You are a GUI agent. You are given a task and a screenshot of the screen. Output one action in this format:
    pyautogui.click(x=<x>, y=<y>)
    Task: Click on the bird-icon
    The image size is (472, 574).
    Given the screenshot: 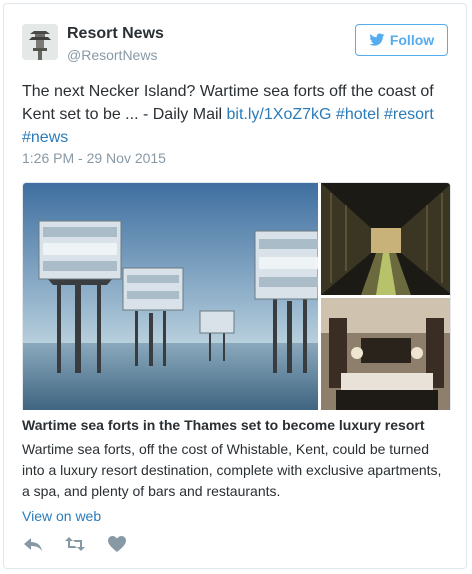 What is the action you would take?
    pyautogui.click(x=377, y=39)
    